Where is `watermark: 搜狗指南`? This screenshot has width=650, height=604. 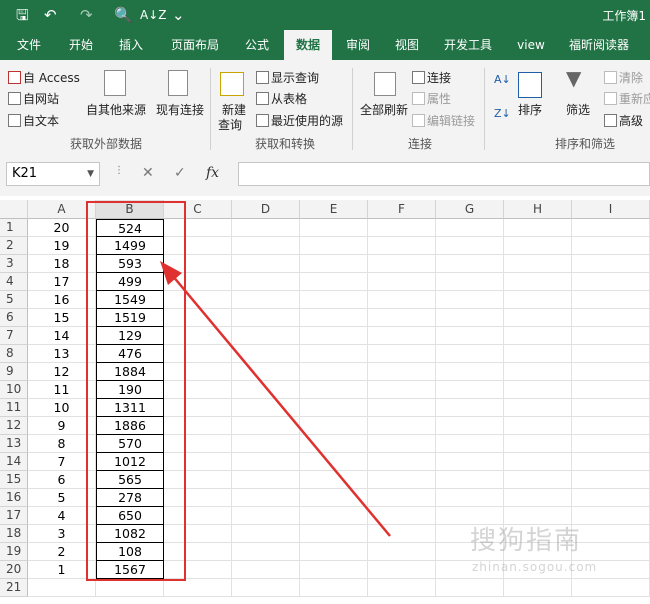
watermark: 搜狗指南 is located at coordinates (526, 541).